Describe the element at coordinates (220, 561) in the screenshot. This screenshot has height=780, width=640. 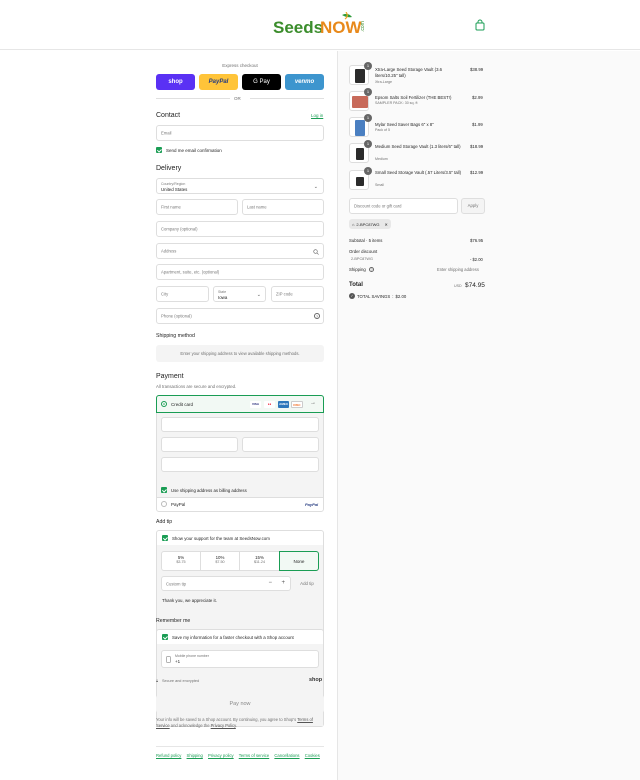
I see `tip-option-10: 10% $7.50` at that location.